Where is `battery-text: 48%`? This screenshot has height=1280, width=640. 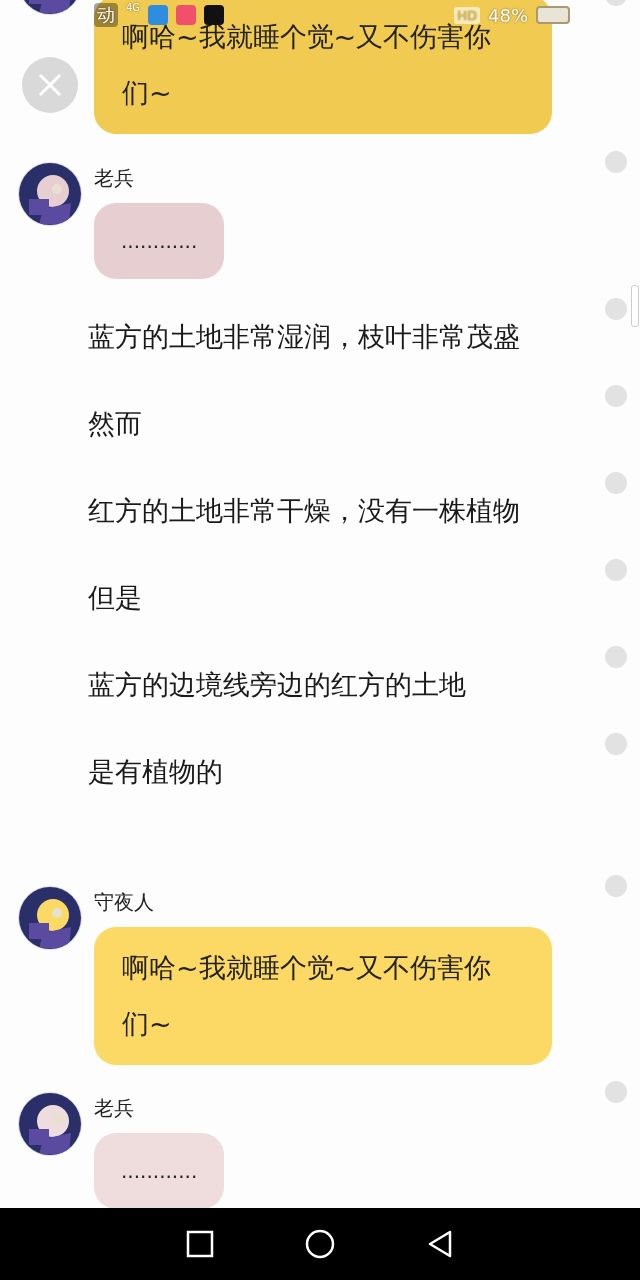
battery-text: 48% is located at coordinates (508, 15).